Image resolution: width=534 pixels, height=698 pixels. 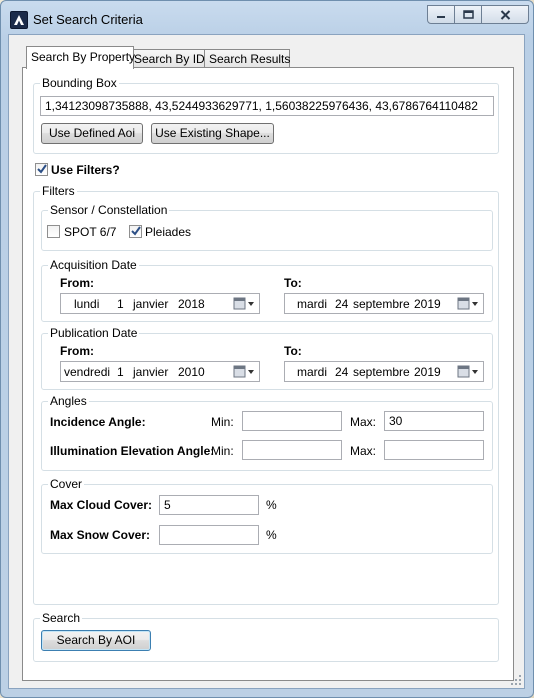 What do you see at coordinates (271, 505) in the screenshot?
I see `cloud-percent-label: %` at bounding box center [271, 505].